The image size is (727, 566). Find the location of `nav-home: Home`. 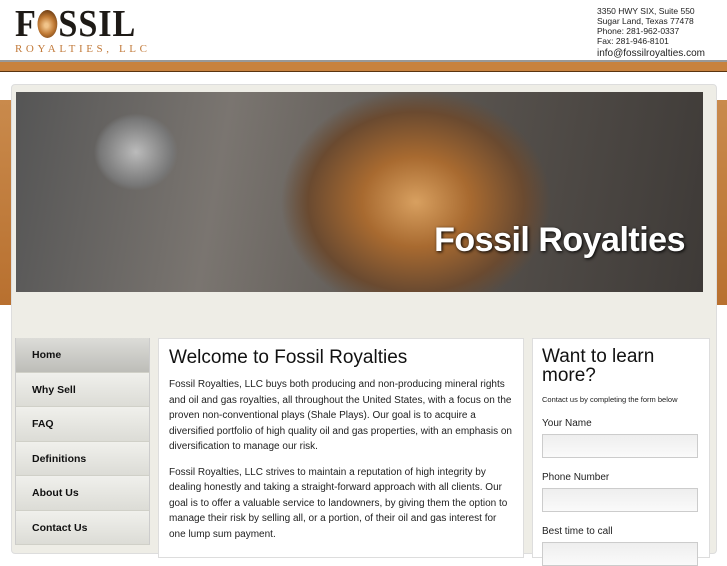

nav-home: Home is located at coordinates (82, 355).